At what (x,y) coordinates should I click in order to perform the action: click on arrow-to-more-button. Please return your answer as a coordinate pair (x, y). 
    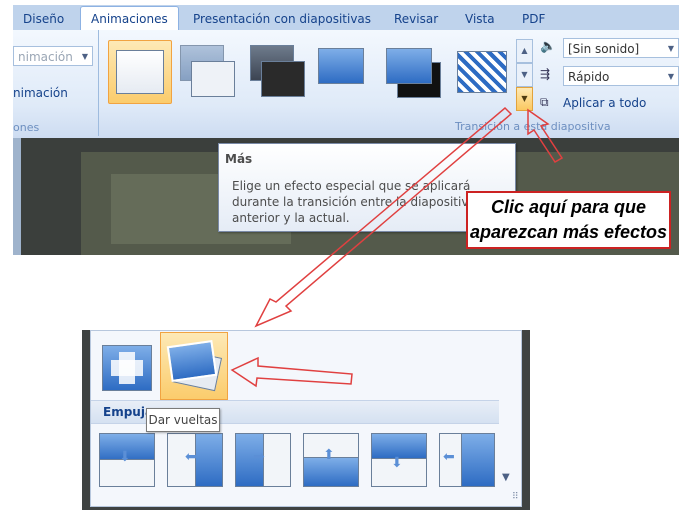
    Looking at the image, I should click on (545, 136).